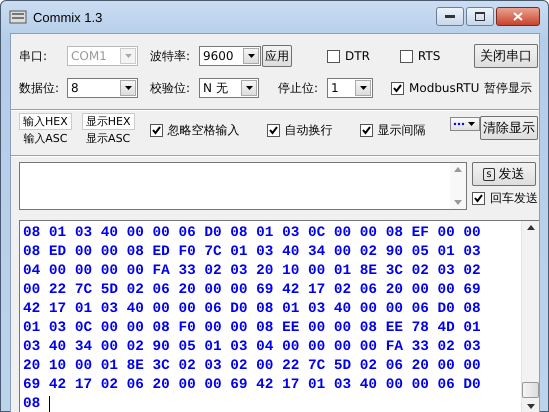 The image size is (549, 412). I want to click on minimize-button, so click(450, 16).